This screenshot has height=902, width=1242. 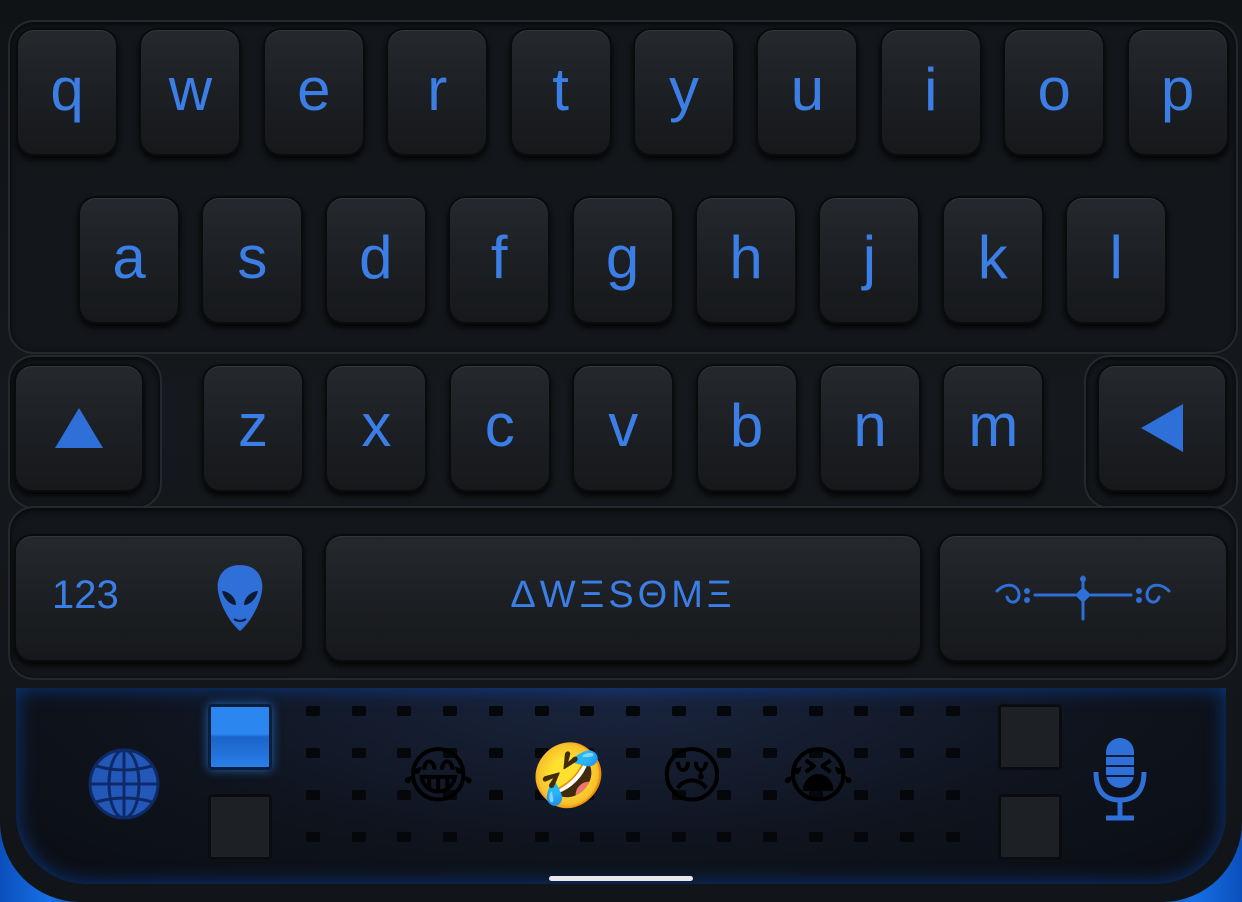 I want to click on key-label: x, so click(x=376, y=425).